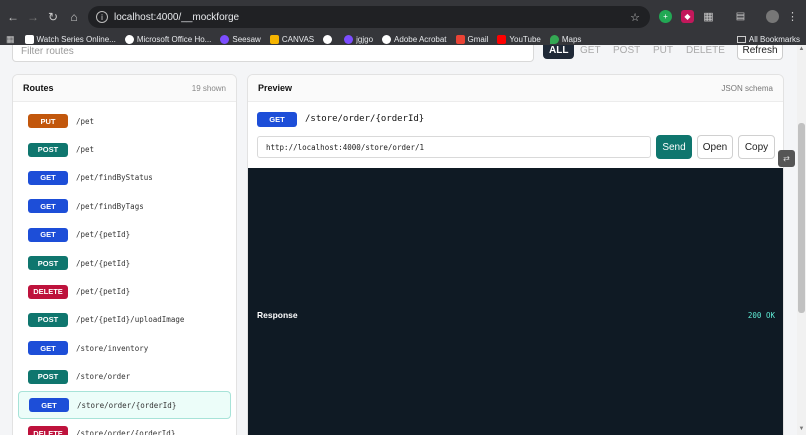  I want to click on filter-method-all: ALL, so click(559, 52).